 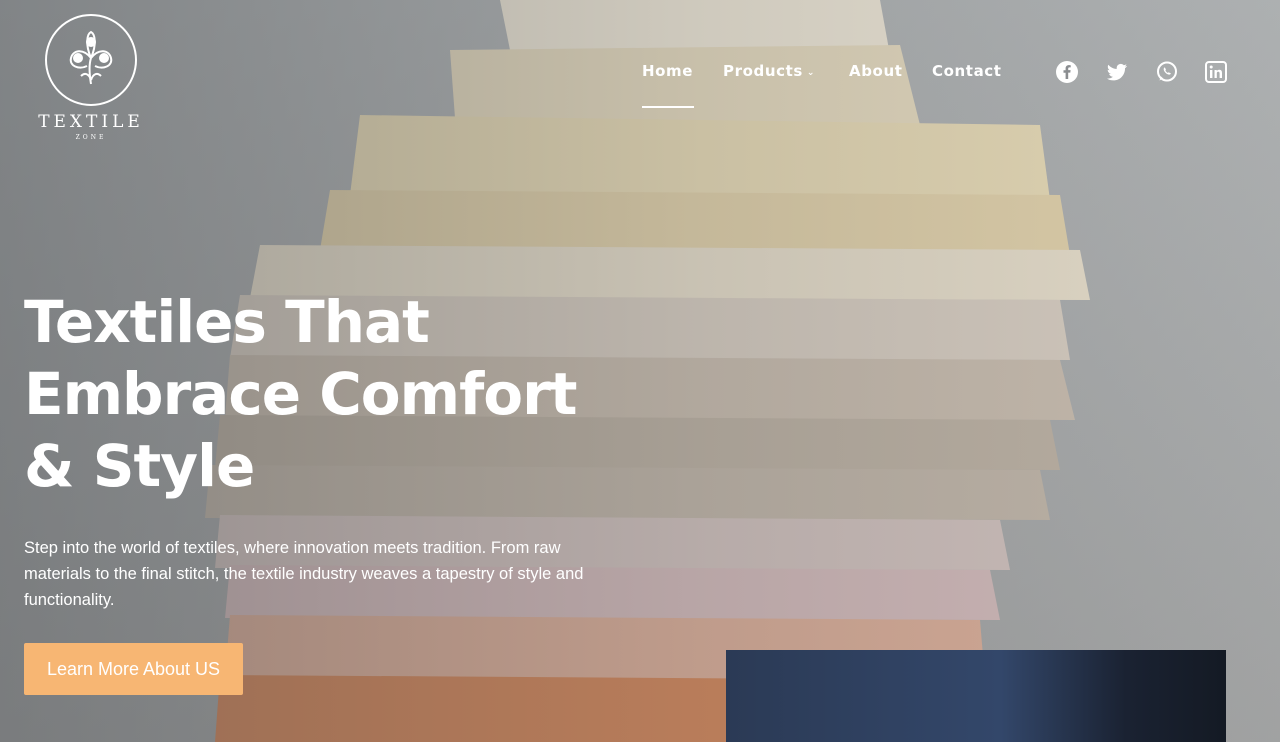 I want to click on nav-contact-label: Contact, so click(x=967, y=71).